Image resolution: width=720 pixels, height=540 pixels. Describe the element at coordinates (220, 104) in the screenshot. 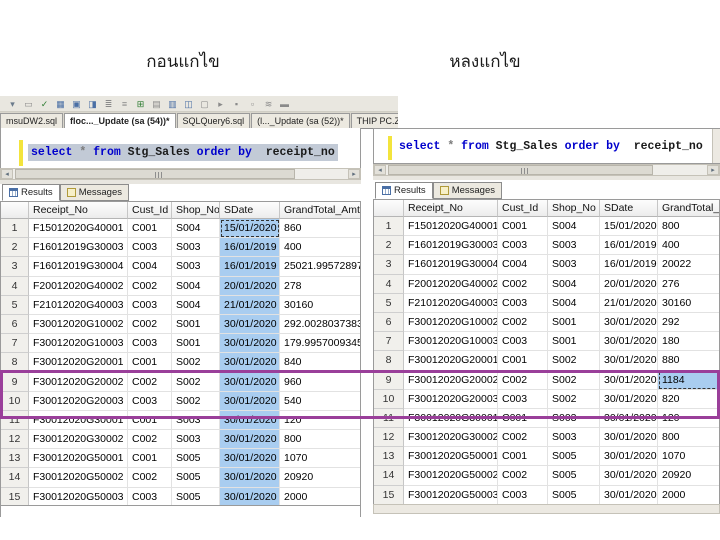

I see `play-icon: ▸` at that location.